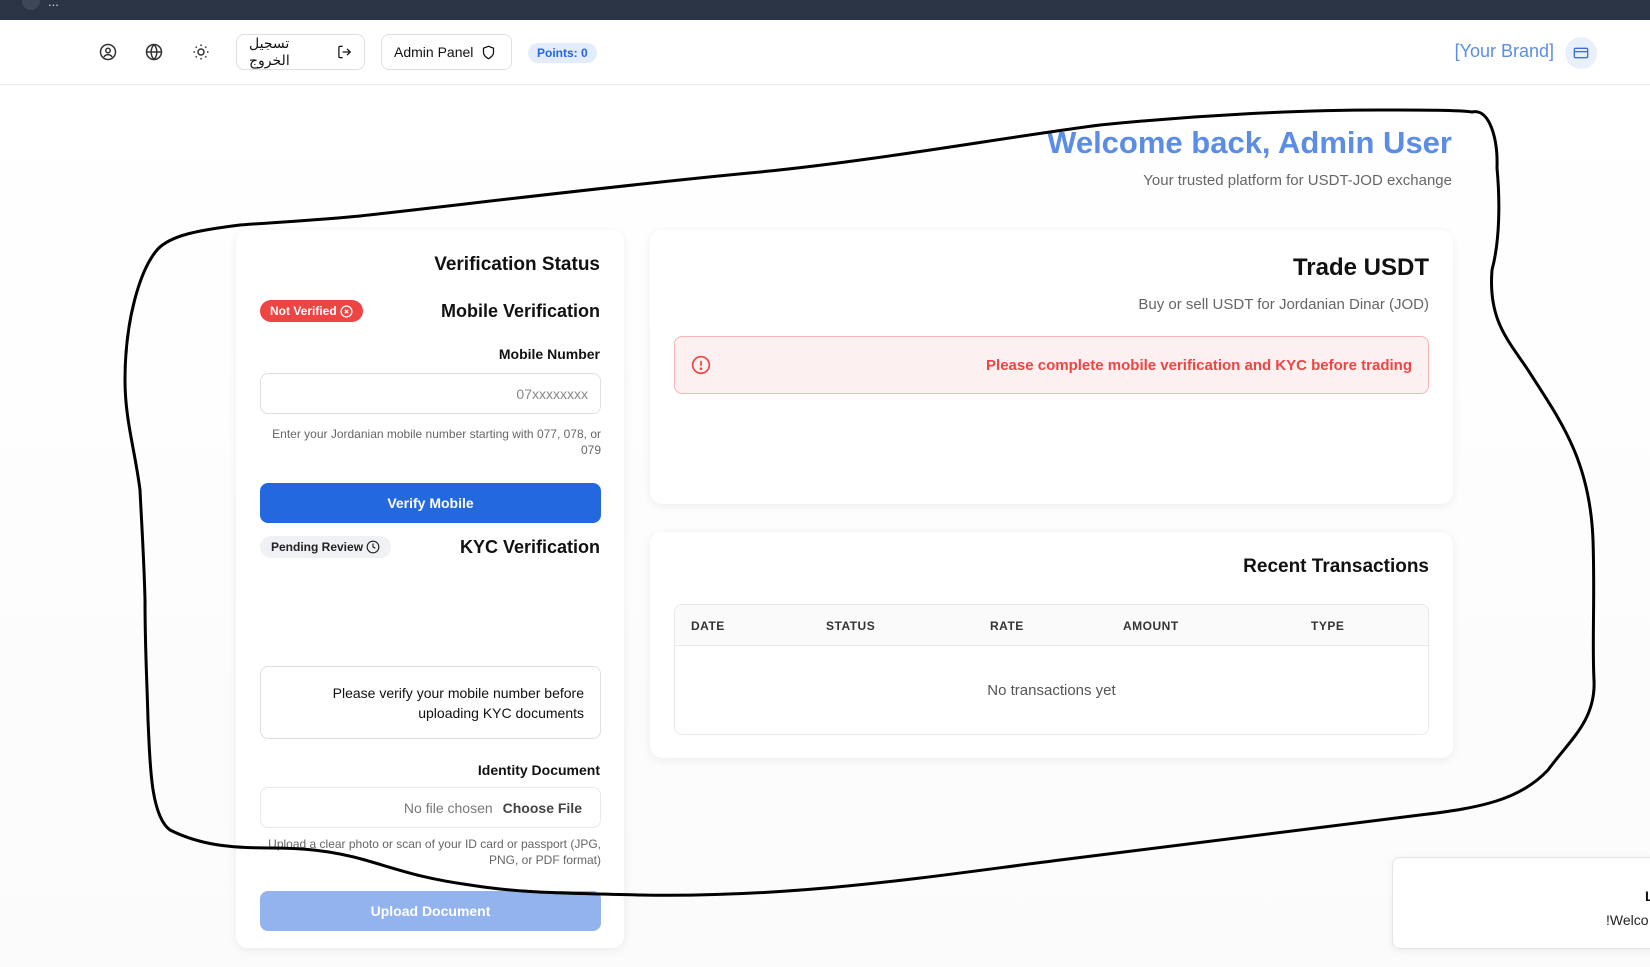 The height and width of the screenshot is (967, 1650). What do you see at coordinates (430, 547) in the screenshot?
I see `kyc-verification-header: Pending Review KYC Verification` at bounding box center [430, 547].